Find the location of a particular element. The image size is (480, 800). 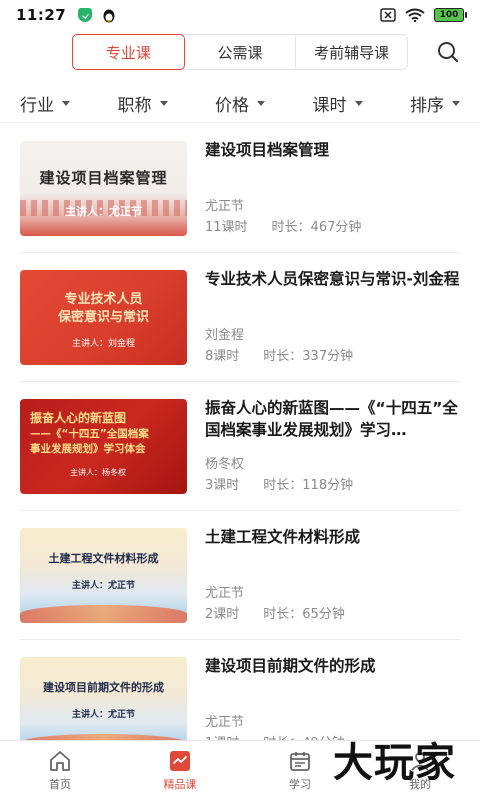

wifi-icon is located at coordinates (415, 15).